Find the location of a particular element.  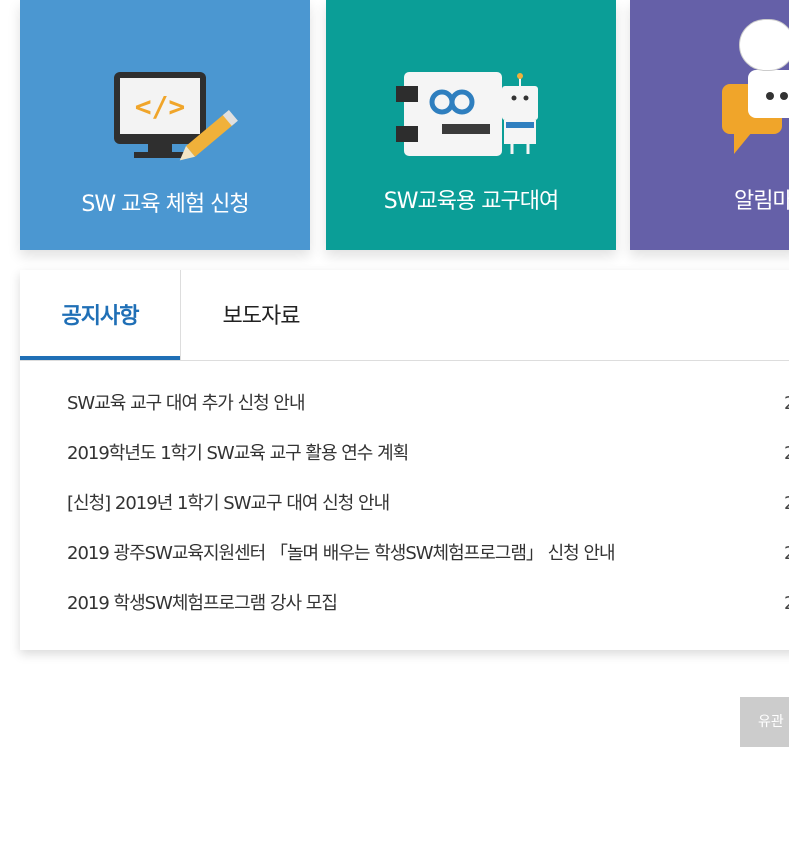

list-item: SW교육 교구 대여 추가 신청 안내 2 is located at coordinates (428, 415).